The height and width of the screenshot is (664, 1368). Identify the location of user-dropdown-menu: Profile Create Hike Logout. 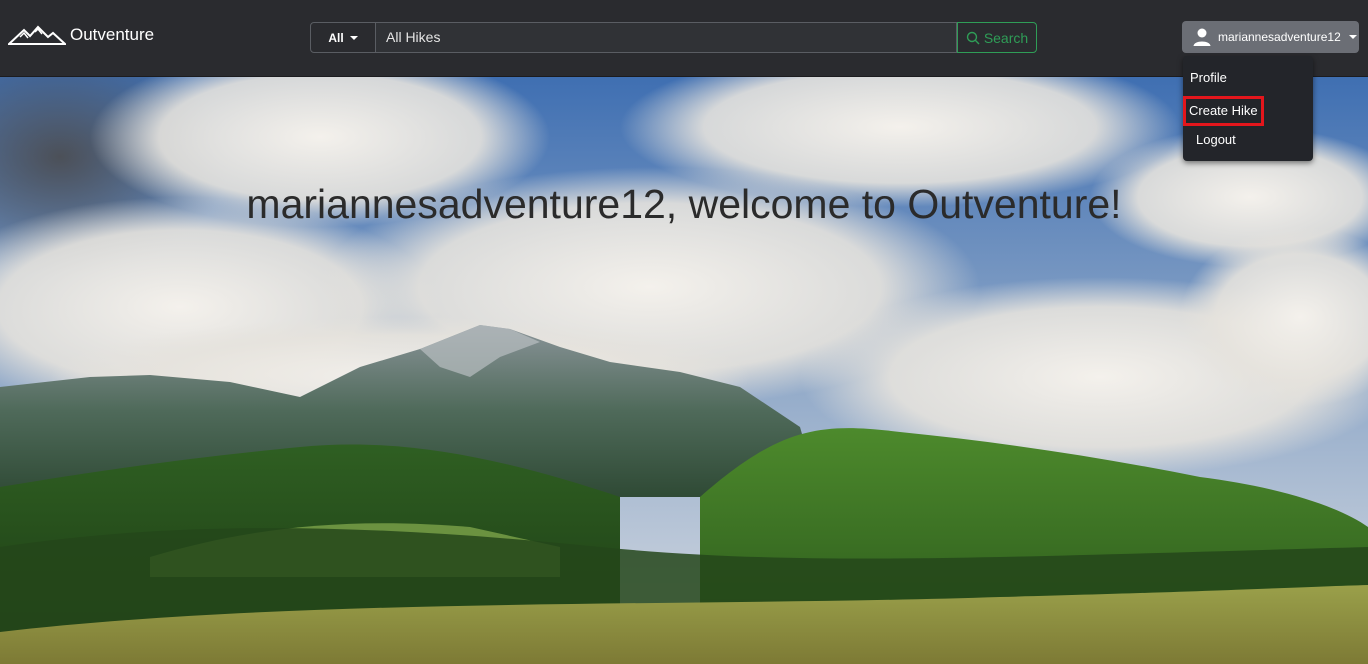
(1248, 108).